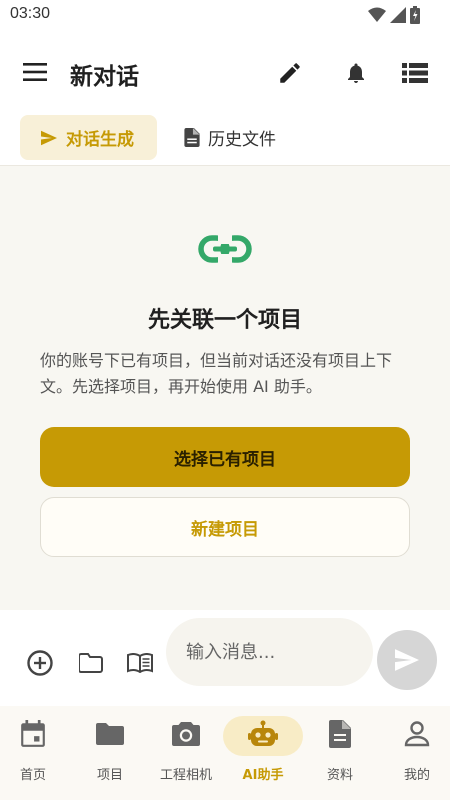 The image size is (450, 800). I want to click on tab-history-files: 历史文件, so click(230, 137).